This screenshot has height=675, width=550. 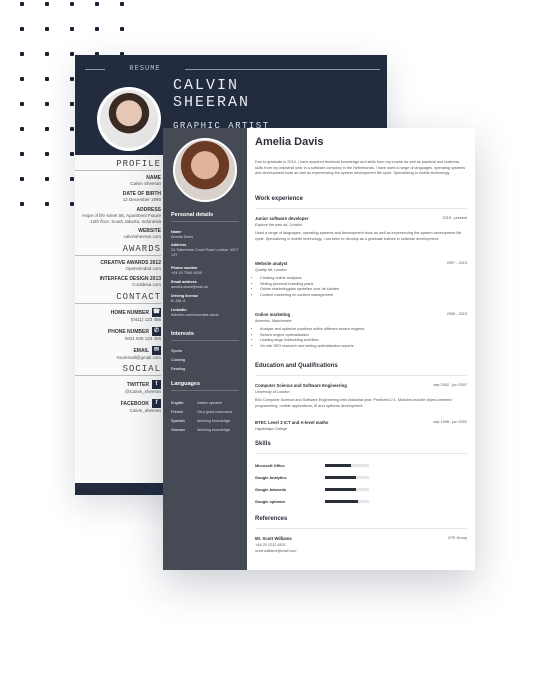 What do you see at coordinates (271, 519) in the screenshot?
I see `section-heading-references: References` at bounding box center [271, 519].